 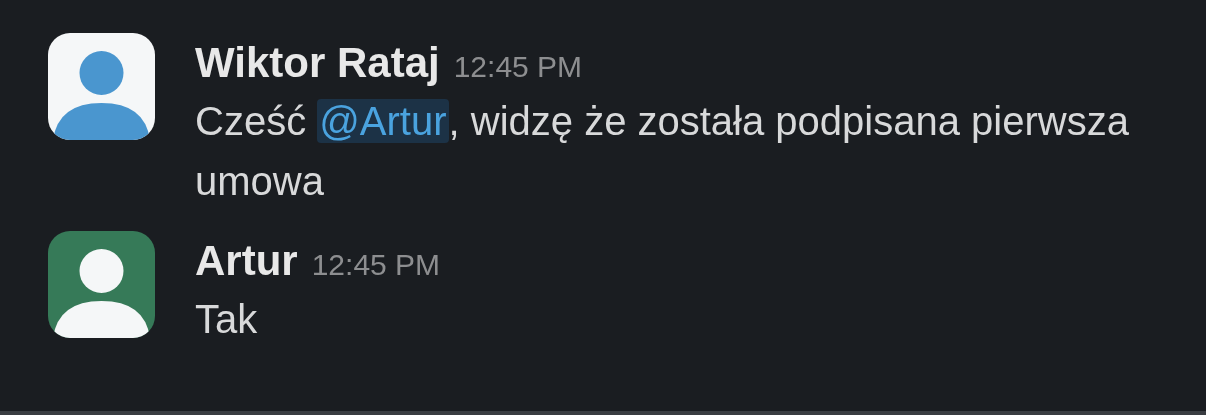 I want to click on author-name: Artur, so click(x=246, y=261).